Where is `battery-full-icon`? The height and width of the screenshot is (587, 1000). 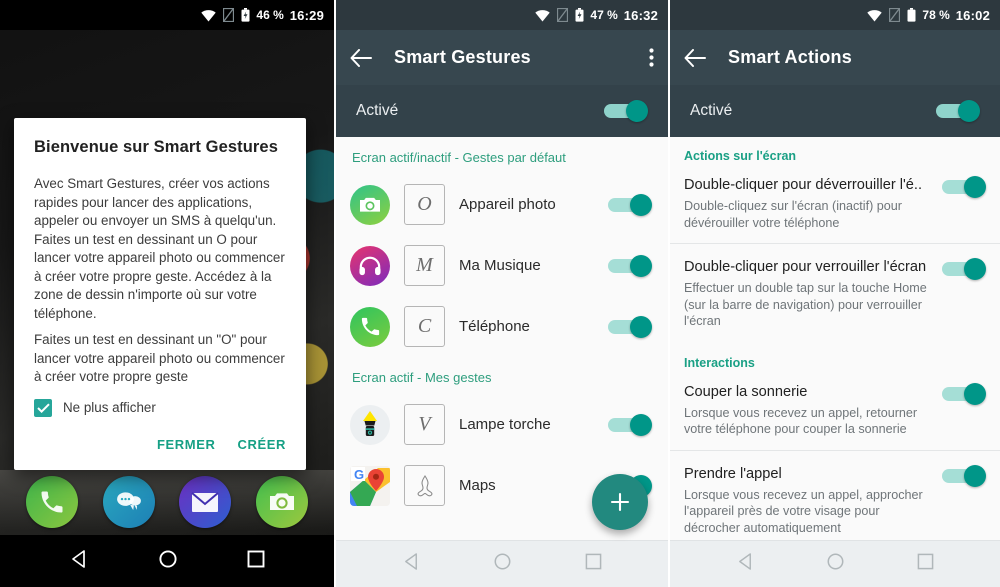 battery-full-icon is located at coordinates (911, 15).